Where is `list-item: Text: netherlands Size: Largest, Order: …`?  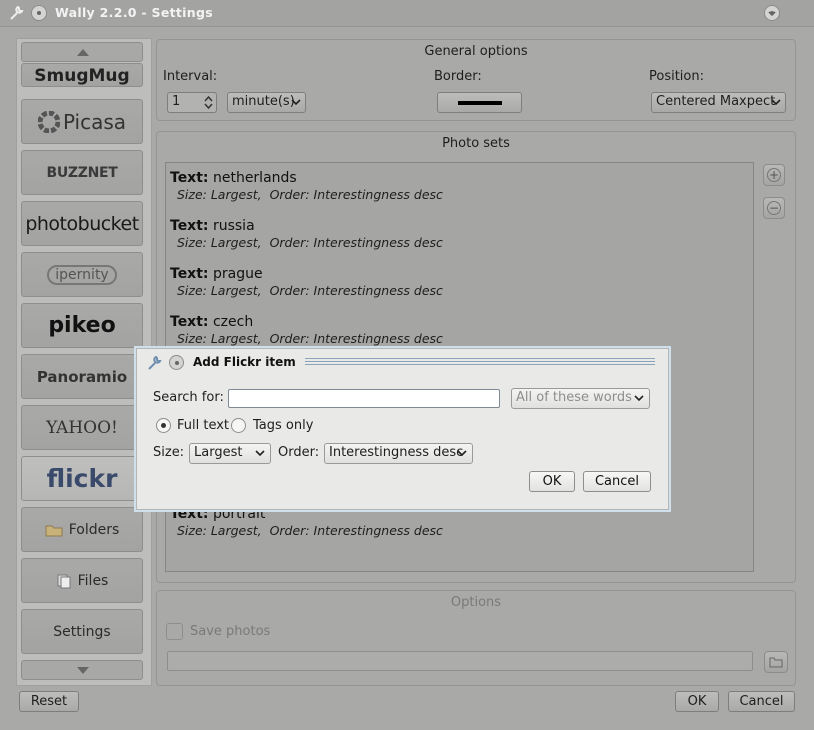
list-item: Text: netherlands Size: Largest, Order: … is located at coordinates (306, 186).